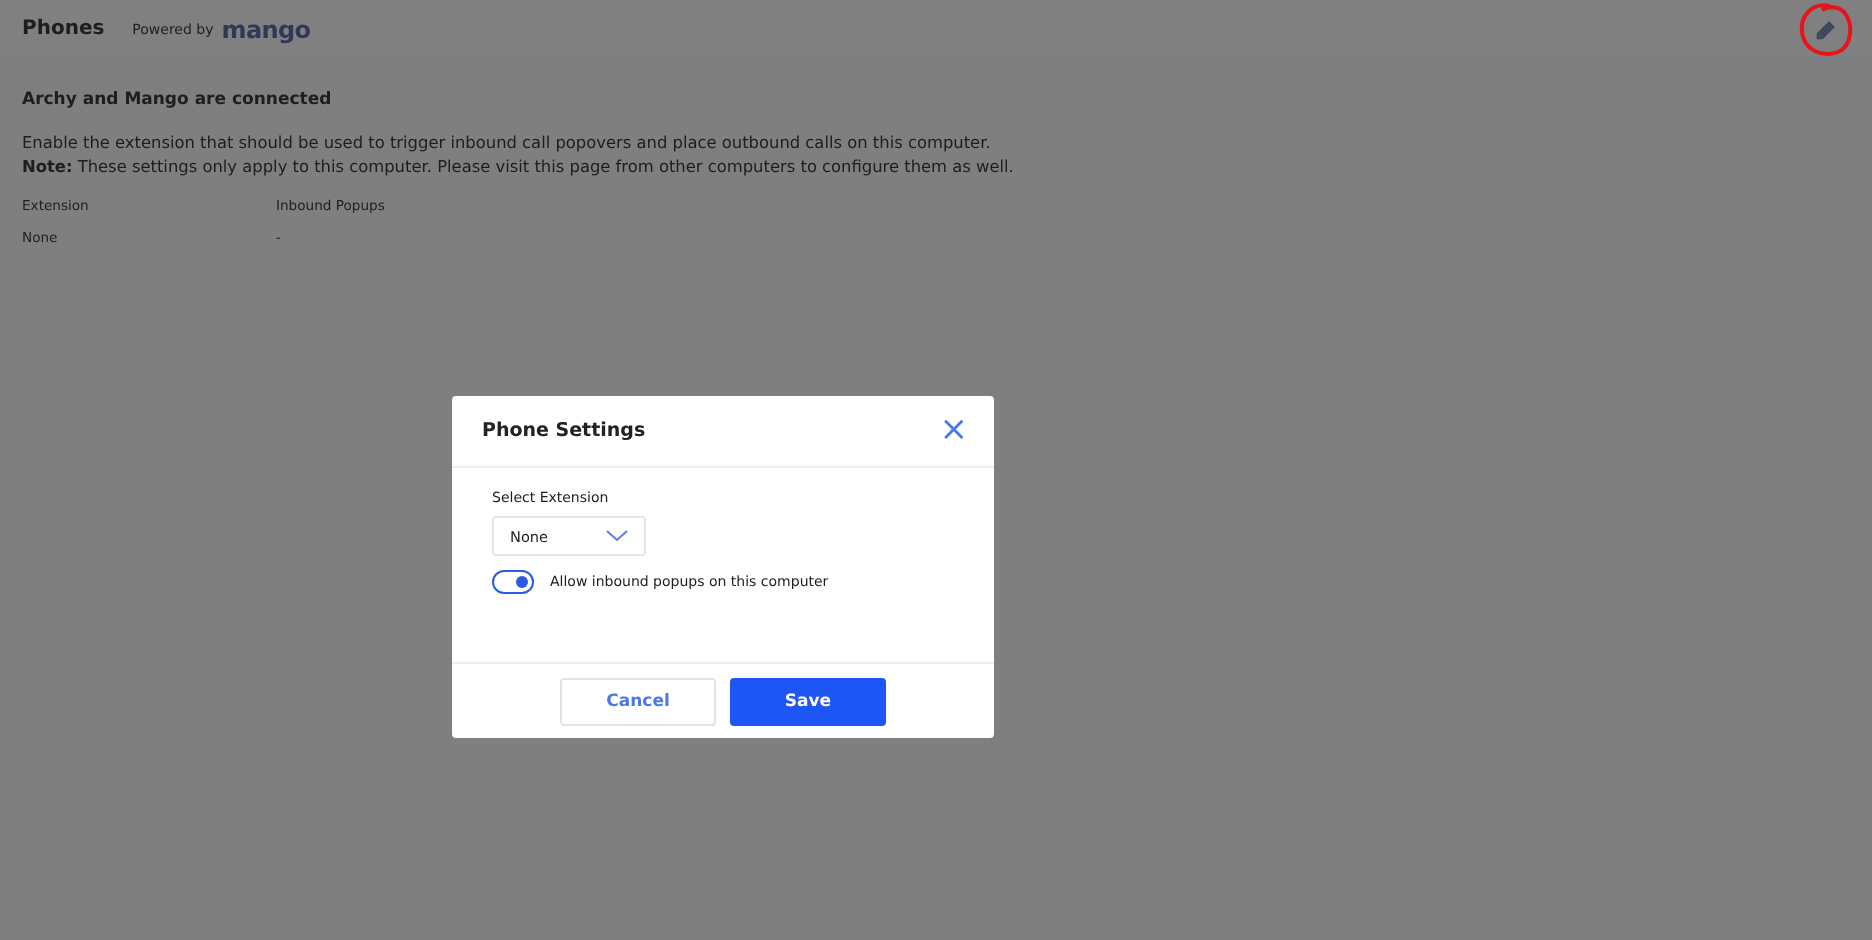  Describe the element at coordinates (266, 29) in the screenshot. I see `brand-logo: mango` at that location.